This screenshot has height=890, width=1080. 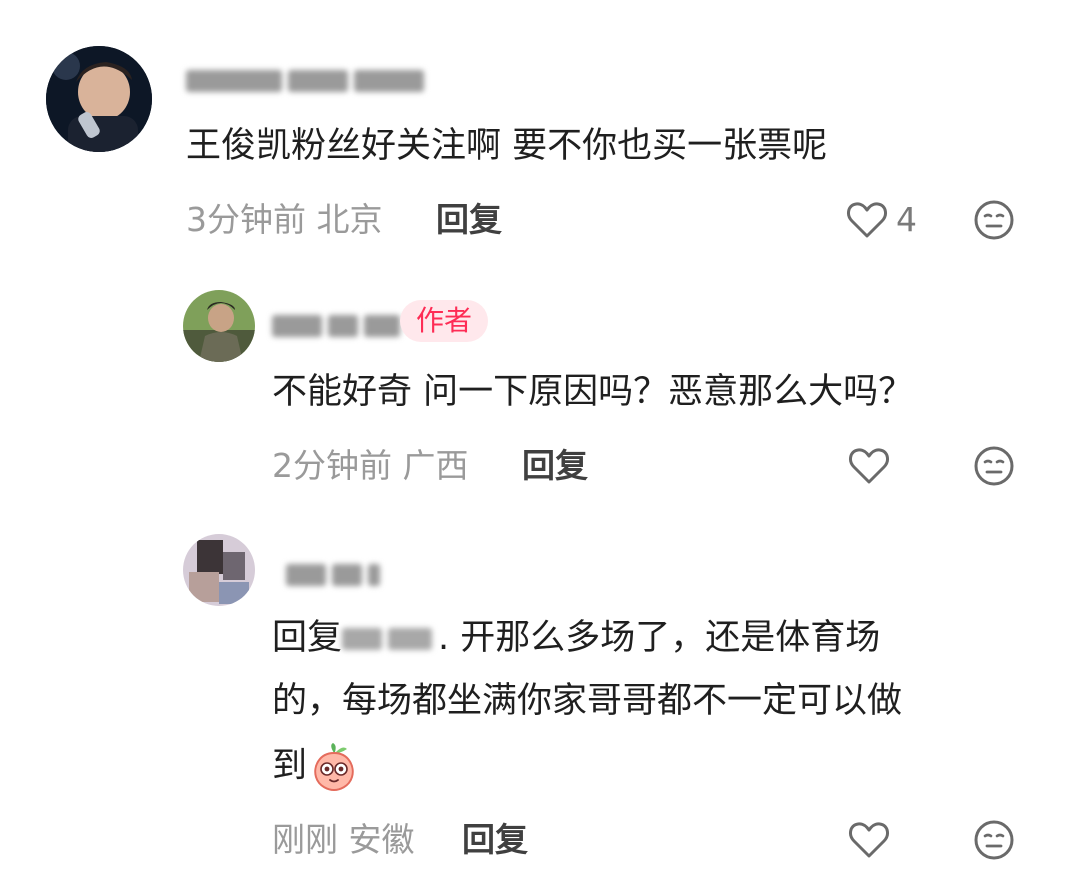 I want to click on comment-text: 王俊凯粉丝好关注啊 要不你也买一张票呢, so click(x=507, y=146).